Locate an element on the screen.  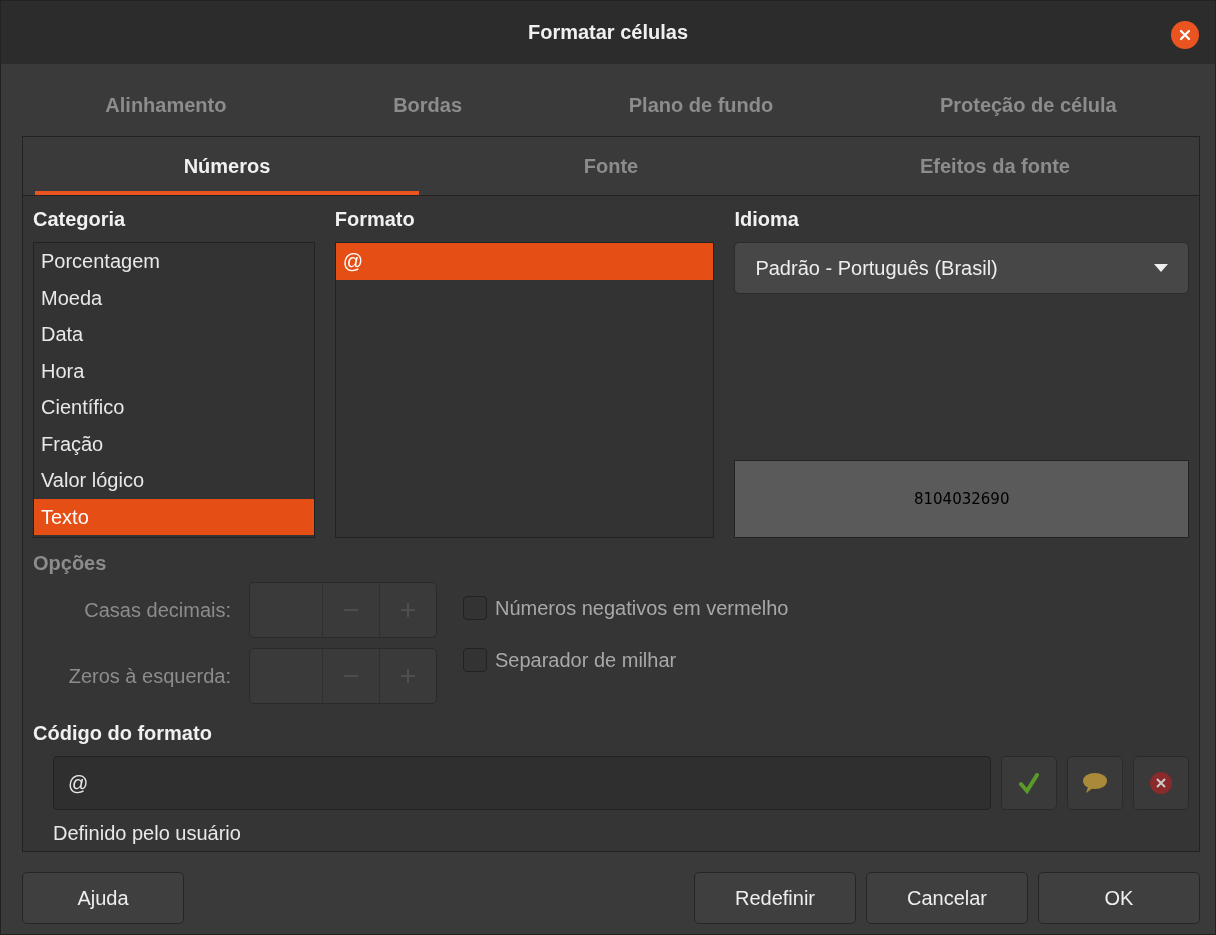
section-heading: Formato is located at coordinates (375, 220).